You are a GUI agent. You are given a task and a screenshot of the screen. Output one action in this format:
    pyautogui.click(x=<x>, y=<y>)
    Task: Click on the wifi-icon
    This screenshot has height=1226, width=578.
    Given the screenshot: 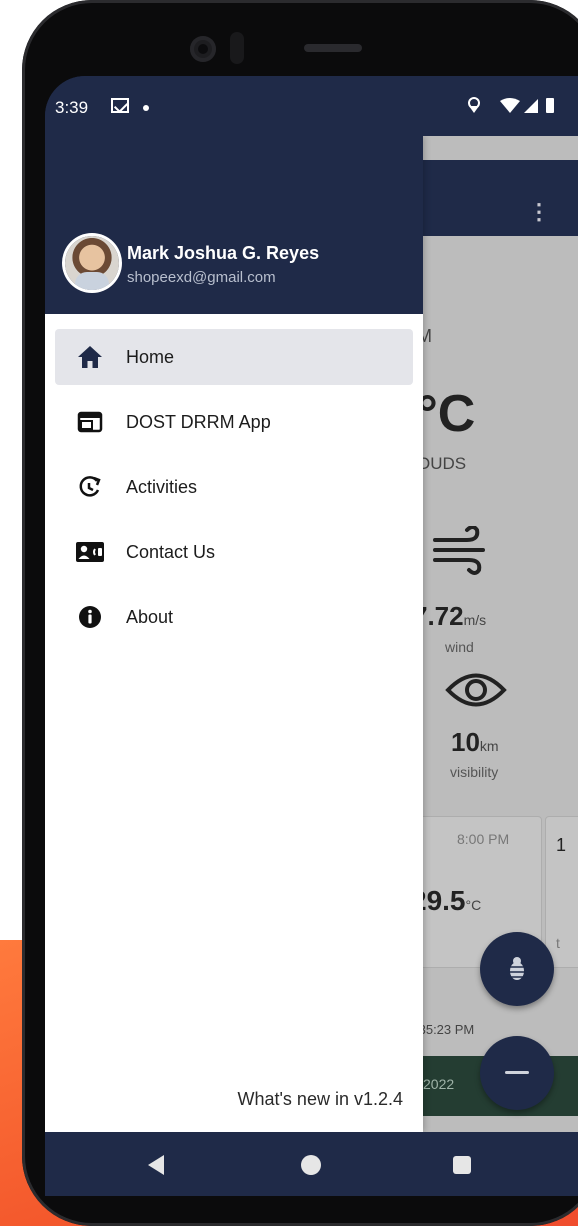 What is the action you would take?
    pyautogui.click(x=510, y=105)
    